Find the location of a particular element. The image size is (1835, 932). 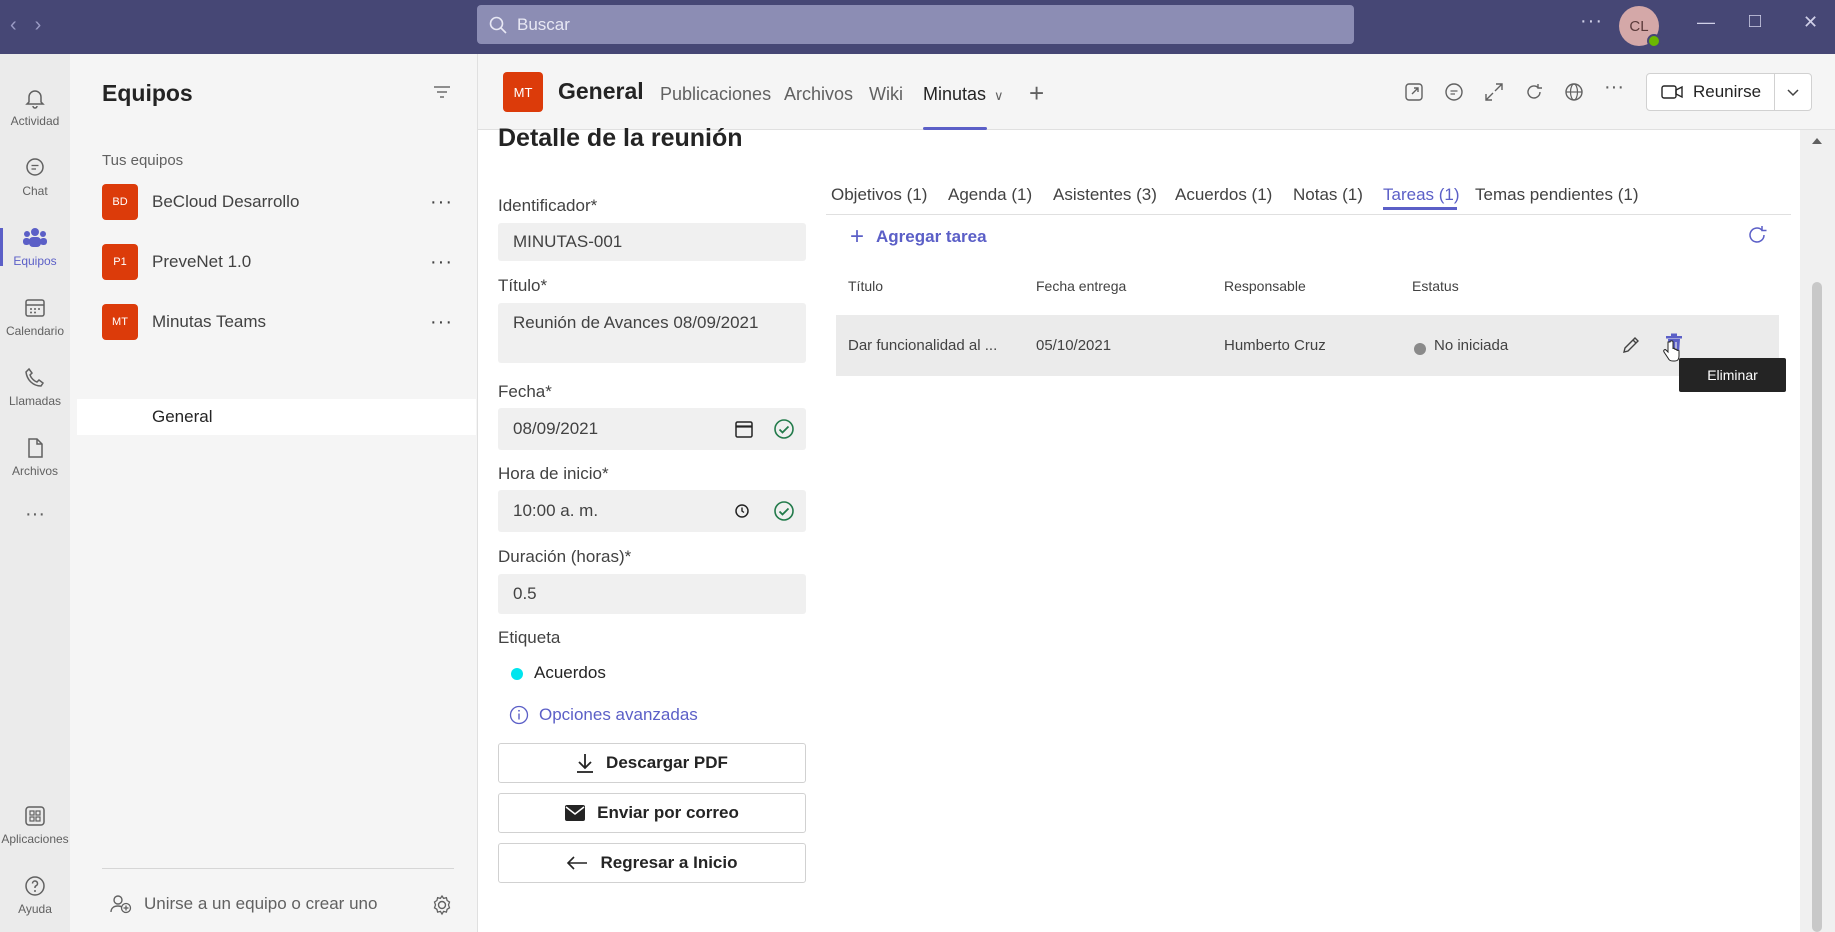

subtab-acuerdos: Acuerdos (1) is located at coordinates (1223, 195).